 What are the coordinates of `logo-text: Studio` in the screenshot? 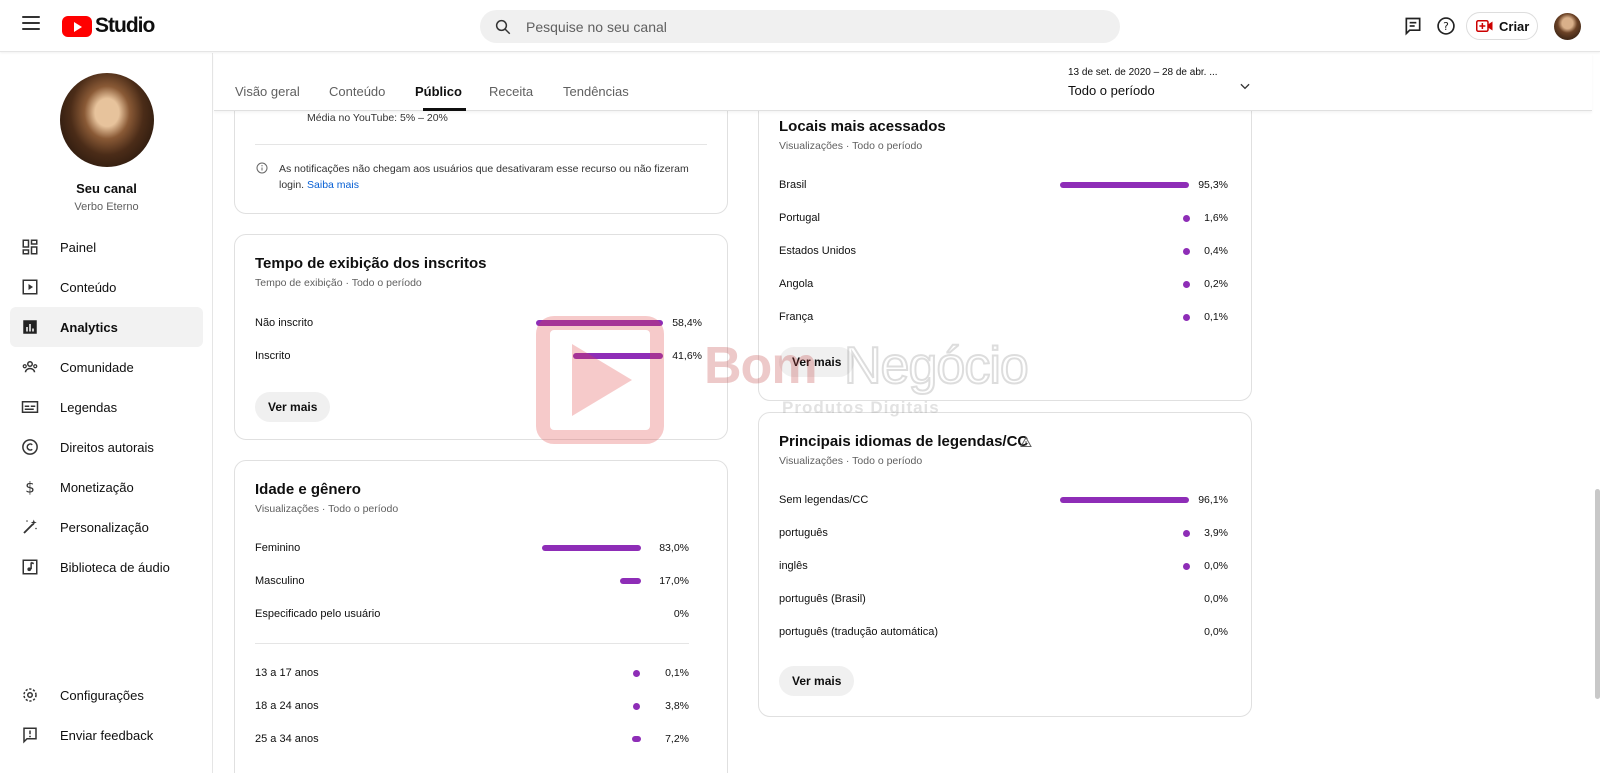 It's located at (125, 25).